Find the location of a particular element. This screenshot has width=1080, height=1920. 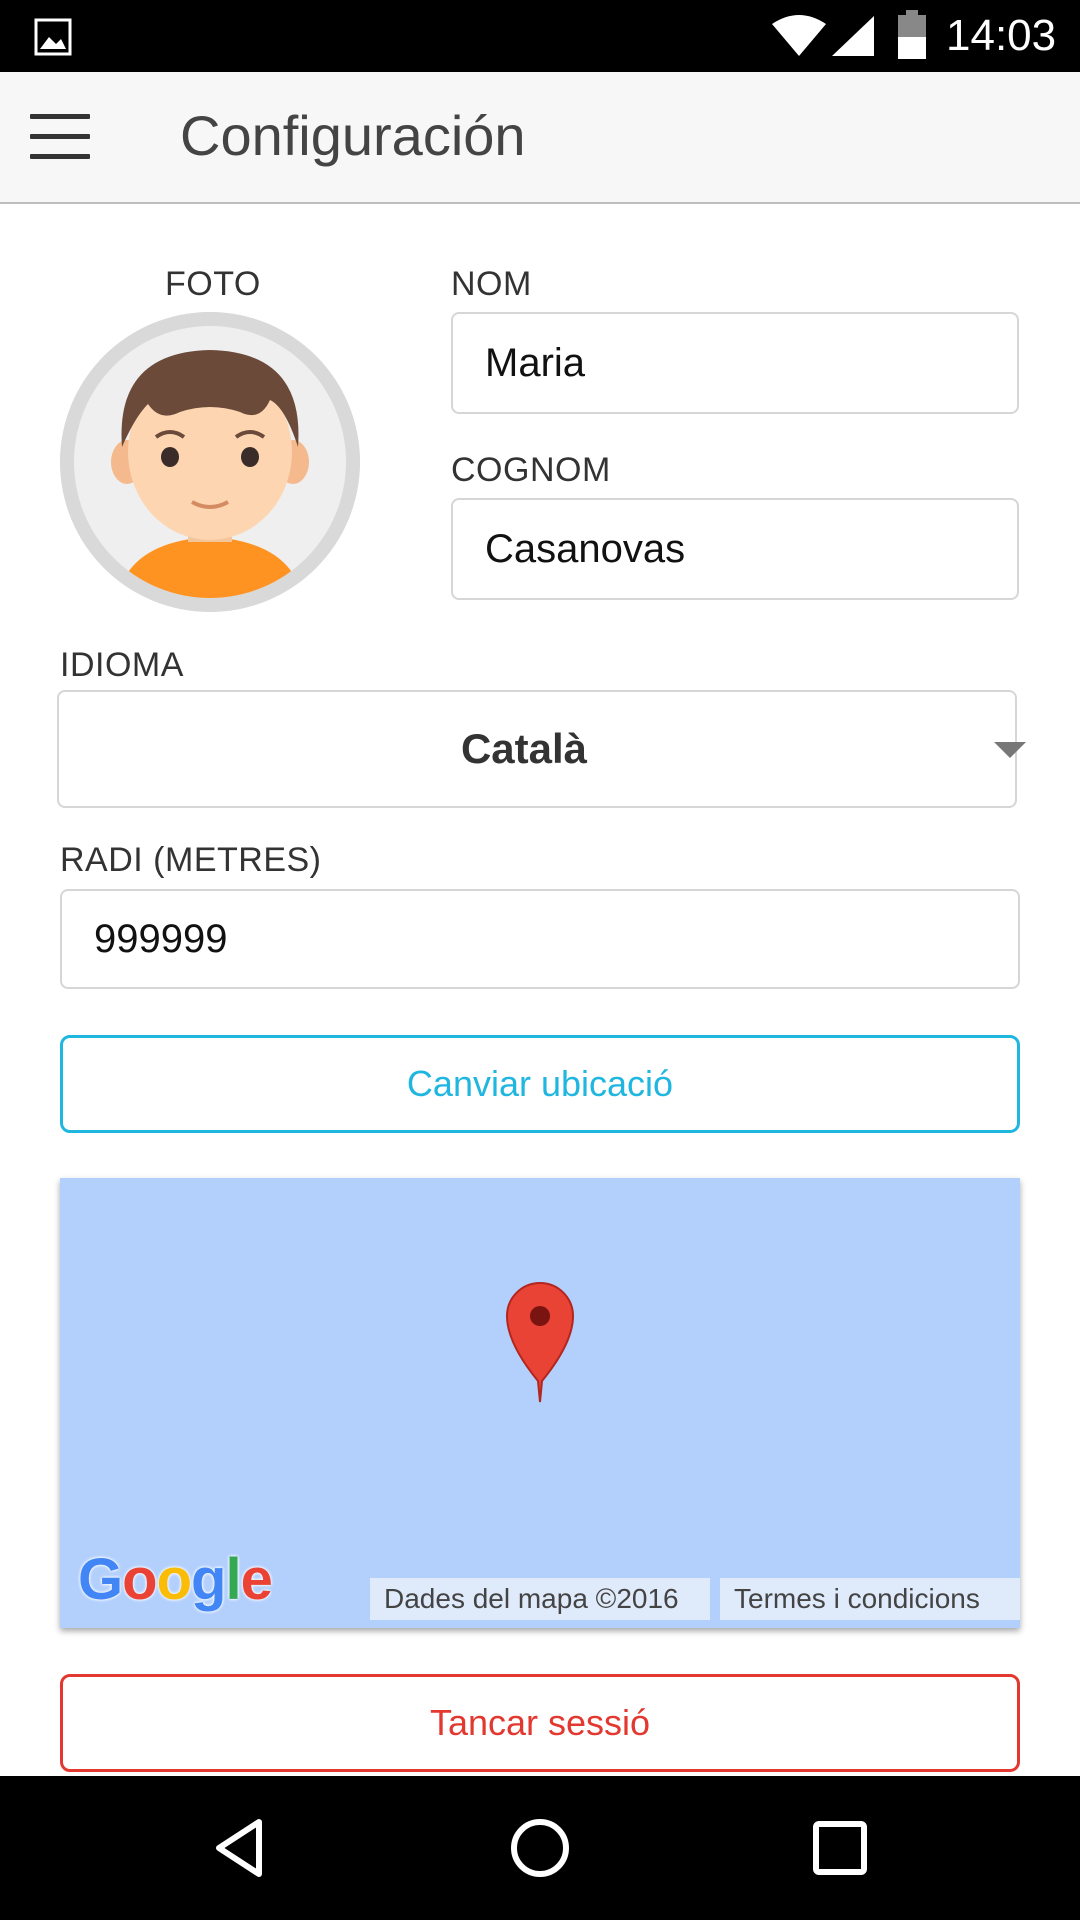

language-select: Català is located at coordinates (541, 749).